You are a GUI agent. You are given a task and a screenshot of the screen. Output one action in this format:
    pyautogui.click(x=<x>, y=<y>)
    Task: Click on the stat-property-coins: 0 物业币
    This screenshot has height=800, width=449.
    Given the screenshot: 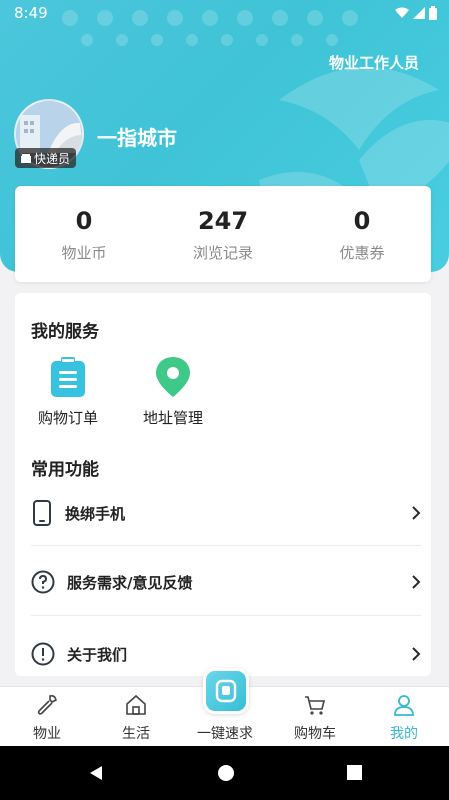 What is the action you would take?
    pyautogui.click(x=84, y=234)
    